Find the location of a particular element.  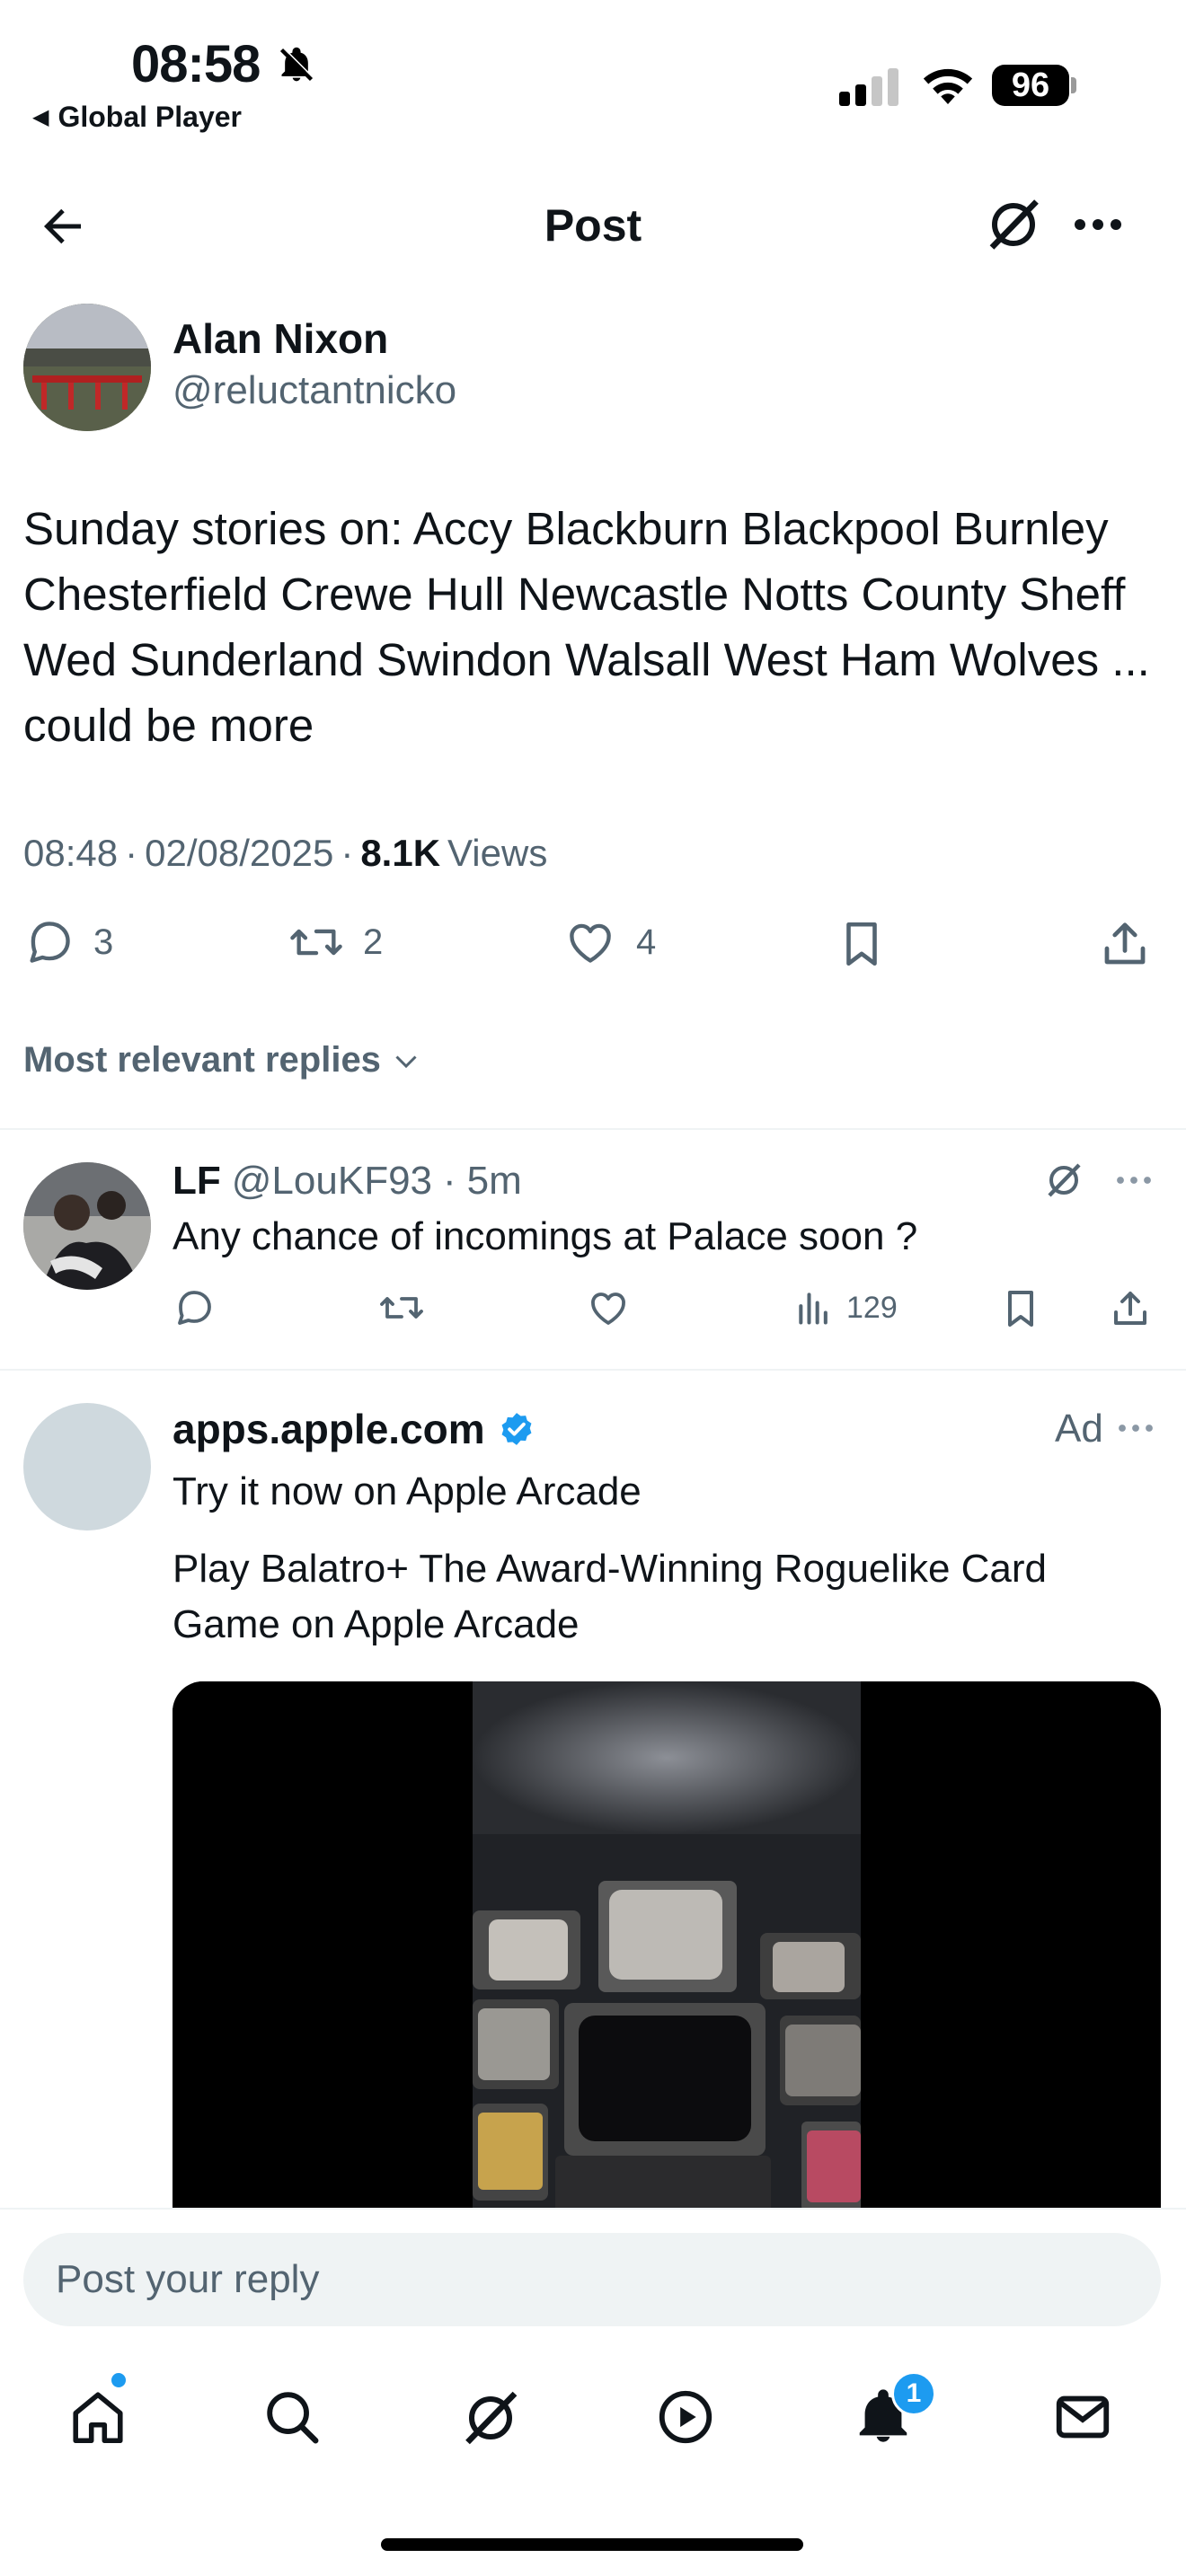

messages-icon is located at coordinates (1082, 2417).